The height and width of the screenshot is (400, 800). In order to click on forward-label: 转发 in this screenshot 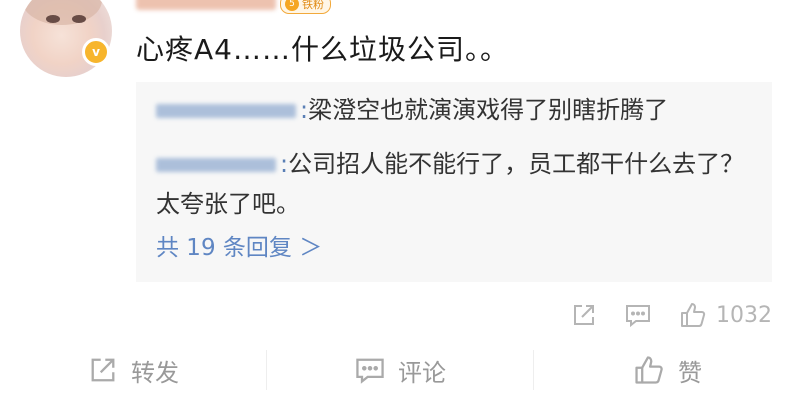, I will do `click(155, 372)`.